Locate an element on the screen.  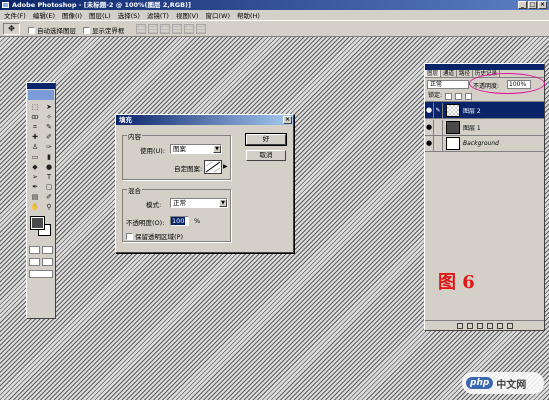
menu-layer: 图层(L) is located at coordinates (100, 15).